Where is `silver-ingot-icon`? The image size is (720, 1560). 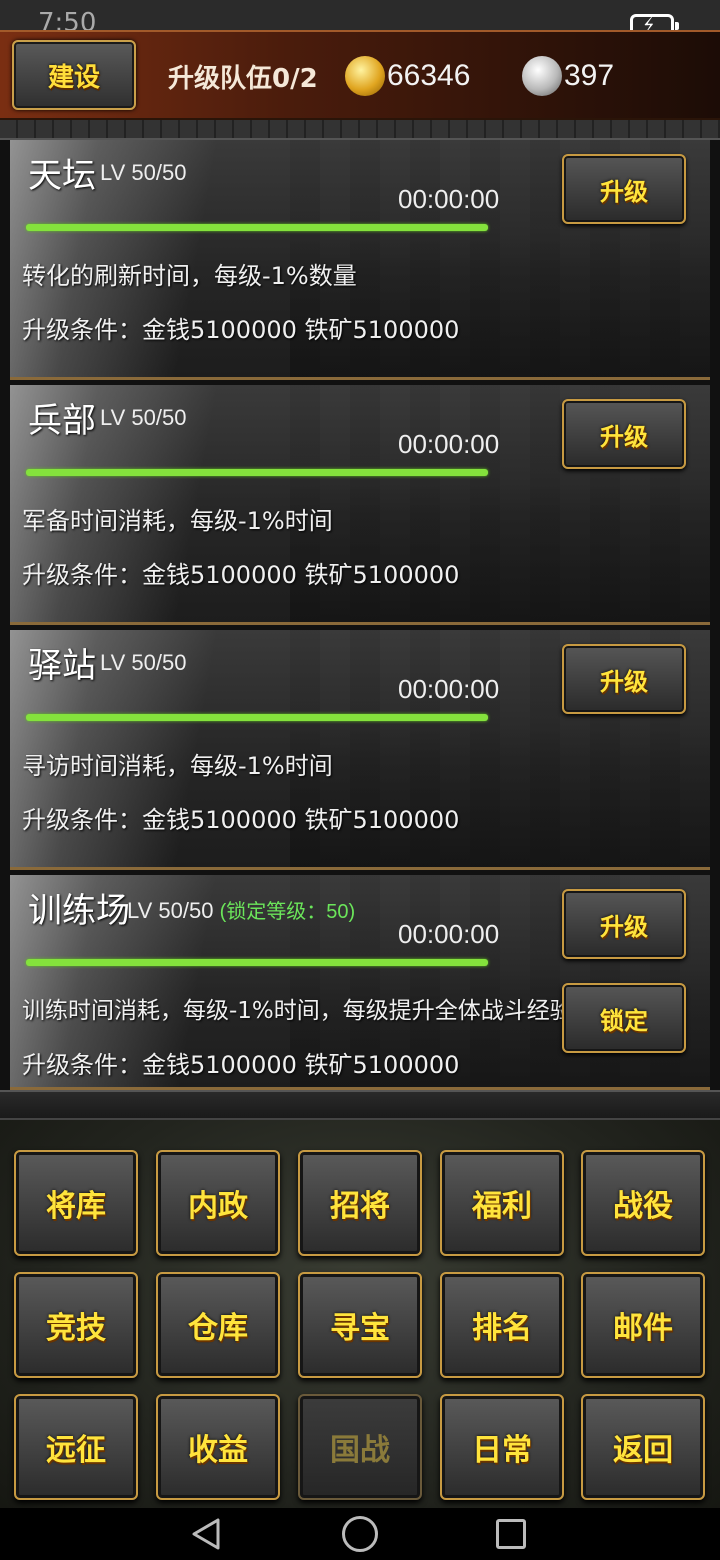 silver-ingot-icon is located at coordinates (542, 76).